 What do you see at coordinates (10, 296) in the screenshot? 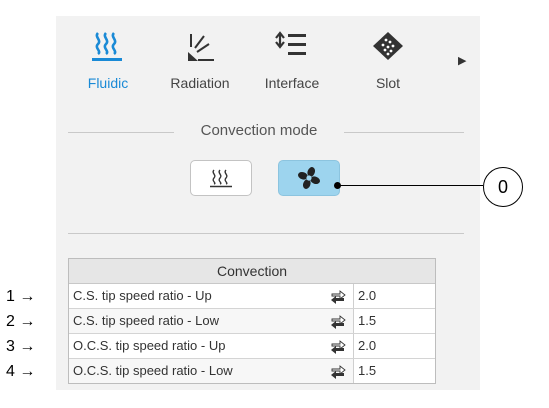
I see `callout-number: 1` at bounding box center [10, 296].